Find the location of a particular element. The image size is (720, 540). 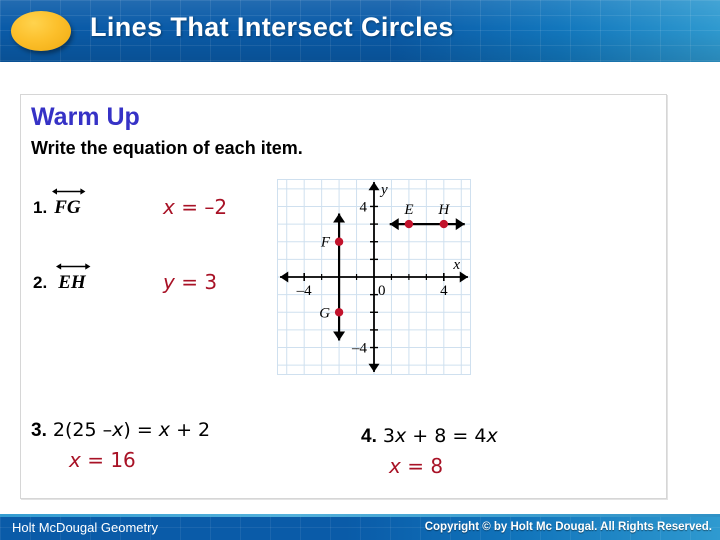

answer-item-4-rest: = 8 is located at coordinates (422, 466).